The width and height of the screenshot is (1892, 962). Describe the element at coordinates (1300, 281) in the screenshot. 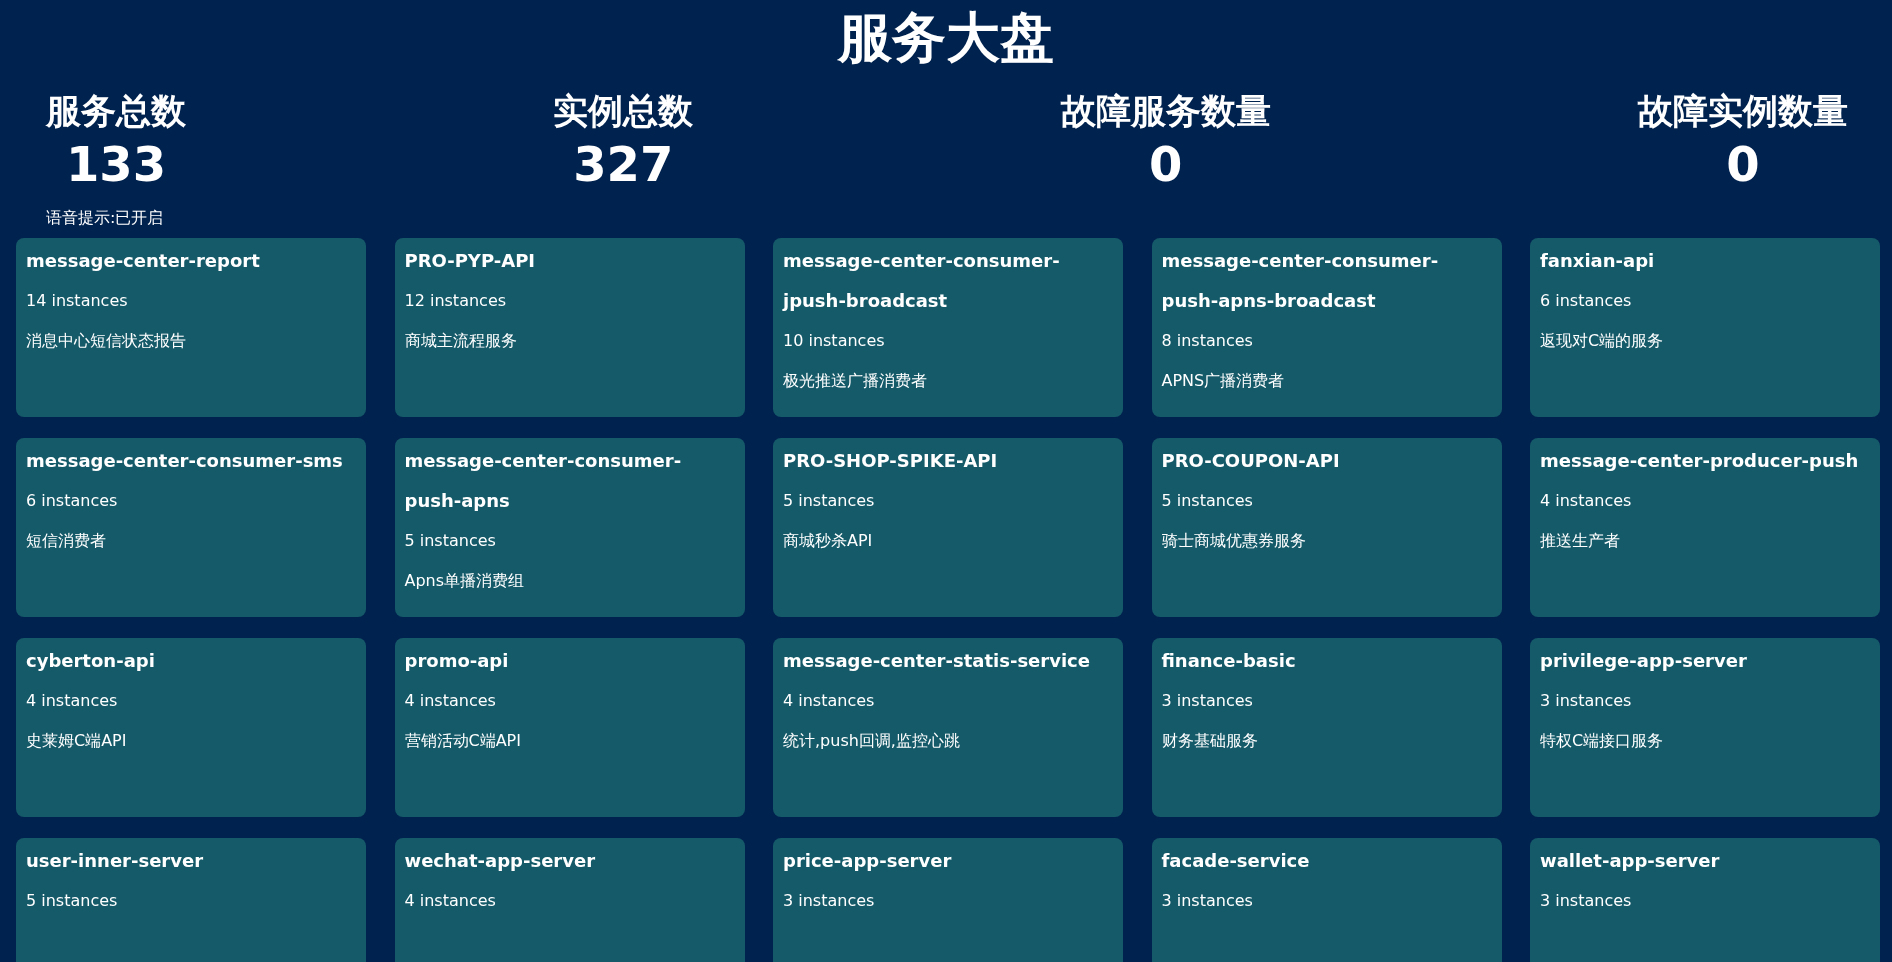

I see `service-name: message-center-consumer-push-apns-broadcast` at that location.